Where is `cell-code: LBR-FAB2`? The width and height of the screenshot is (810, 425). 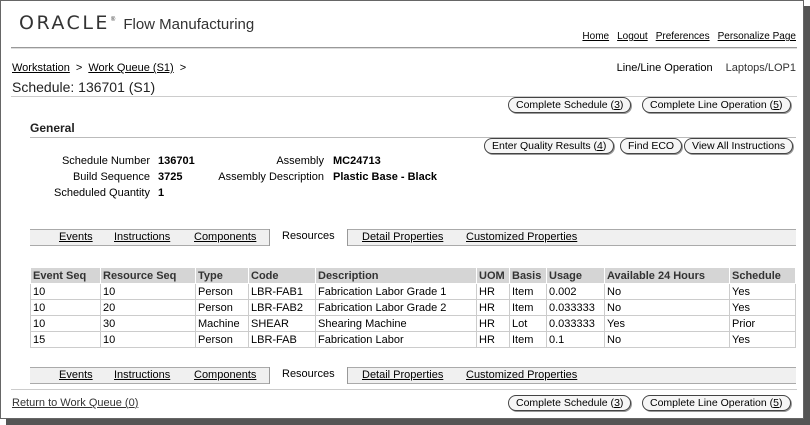 cell-code: LBR-FAB2 is located at coordinates (282, 307).